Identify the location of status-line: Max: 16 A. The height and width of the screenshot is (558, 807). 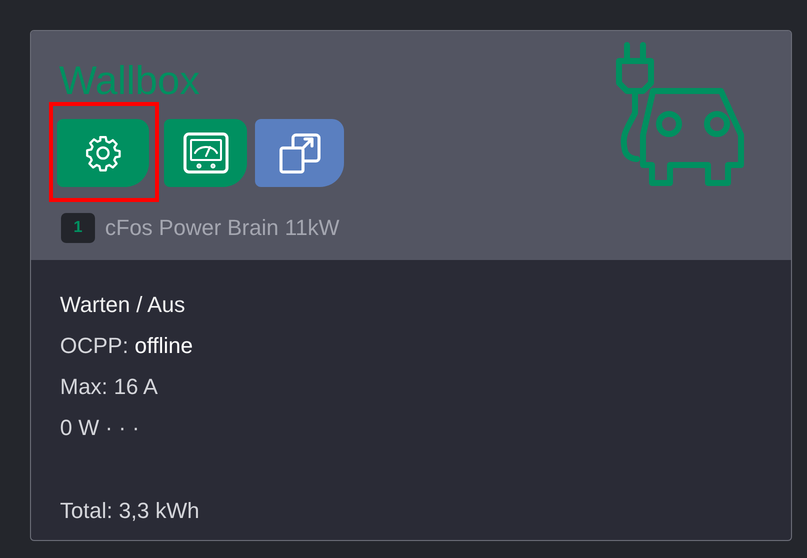
(109, 387).